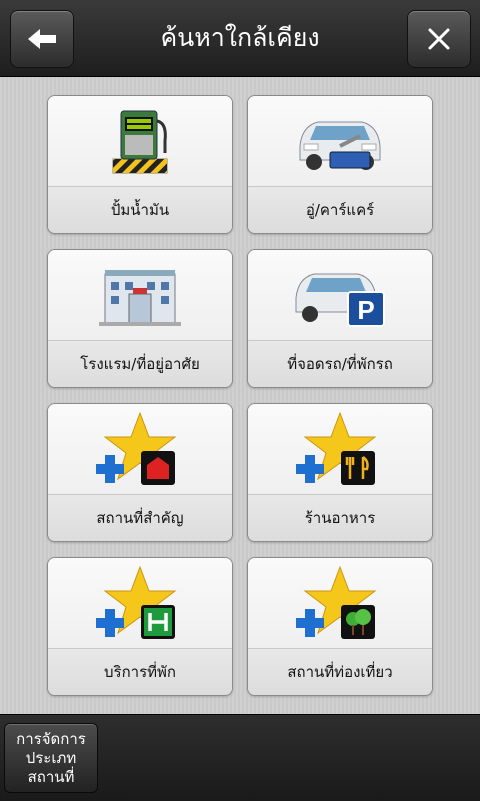  What do you see at coordinates (340, 671) in the screenshot?
I see `category-label: สถานที่ท่องเที่ยว` at bounding box center [340, 671].